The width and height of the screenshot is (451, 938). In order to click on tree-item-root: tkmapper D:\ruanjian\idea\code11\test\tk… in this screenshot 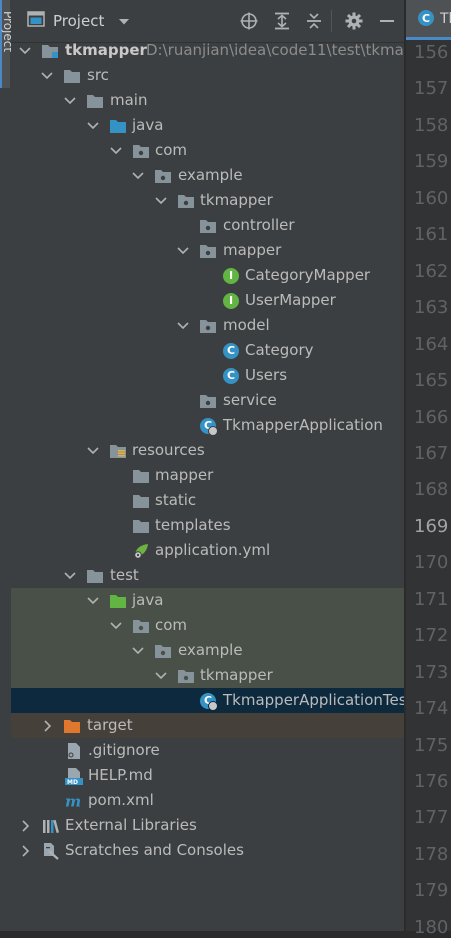, I will do `click(207, 50)`.